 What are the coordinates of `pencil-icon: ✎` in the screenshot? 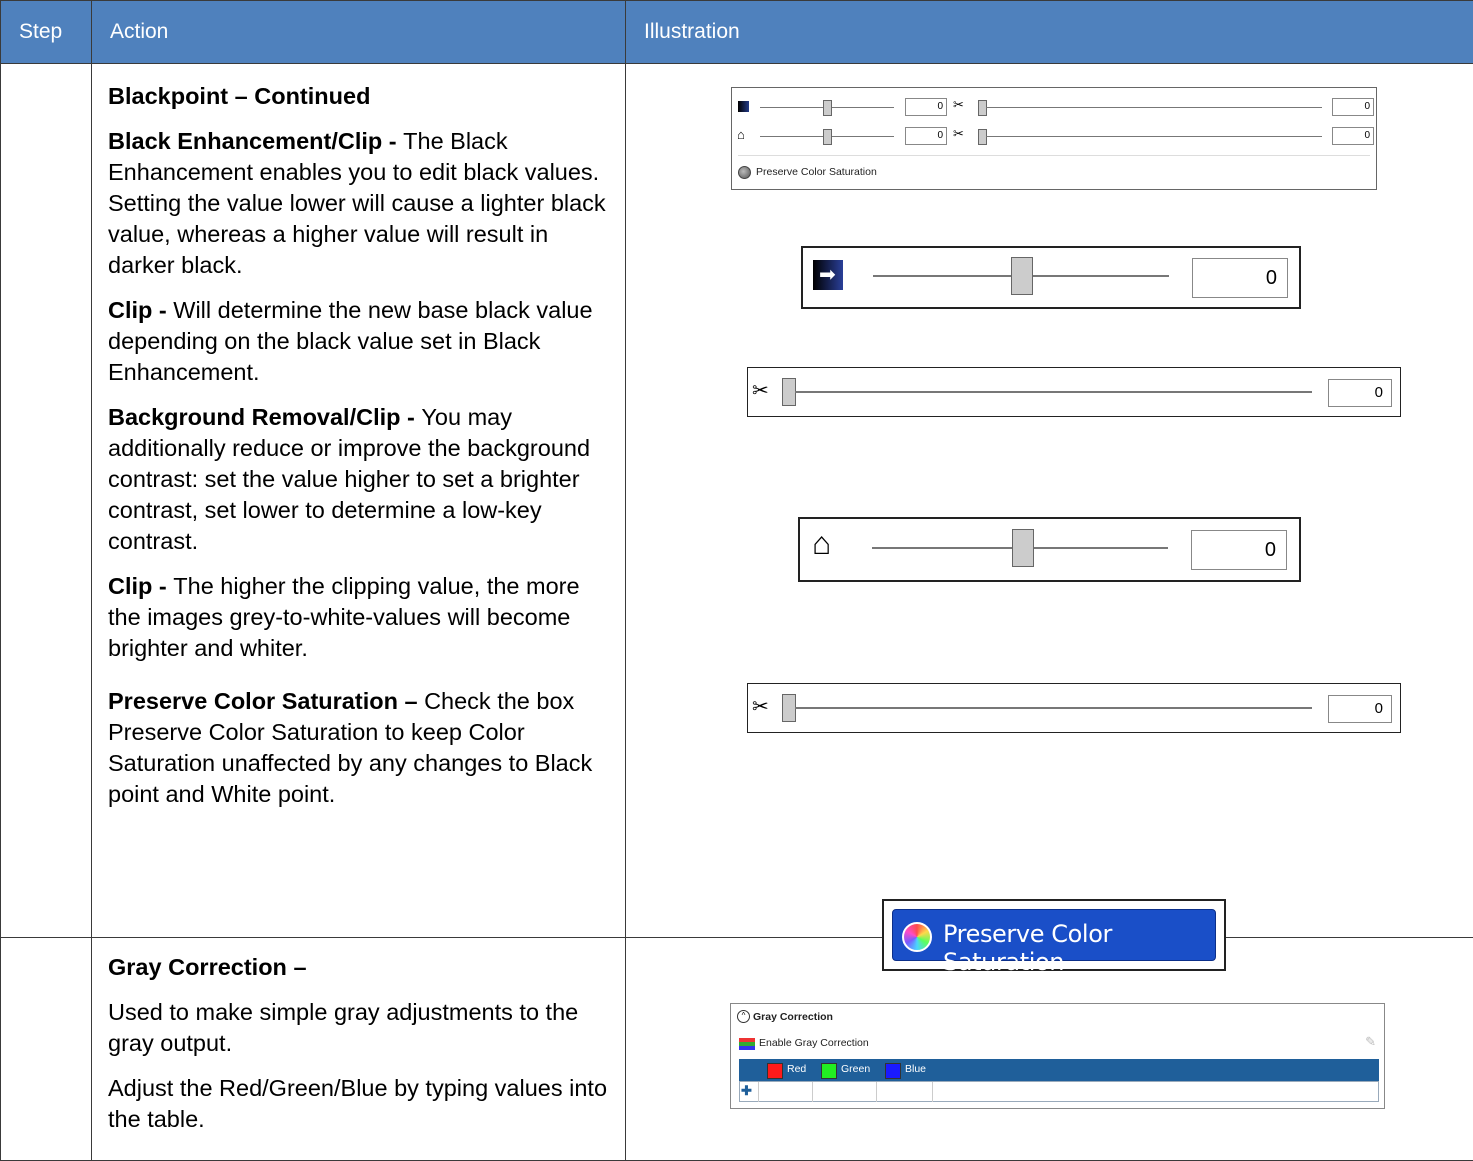 It's located at (1370, 1042).